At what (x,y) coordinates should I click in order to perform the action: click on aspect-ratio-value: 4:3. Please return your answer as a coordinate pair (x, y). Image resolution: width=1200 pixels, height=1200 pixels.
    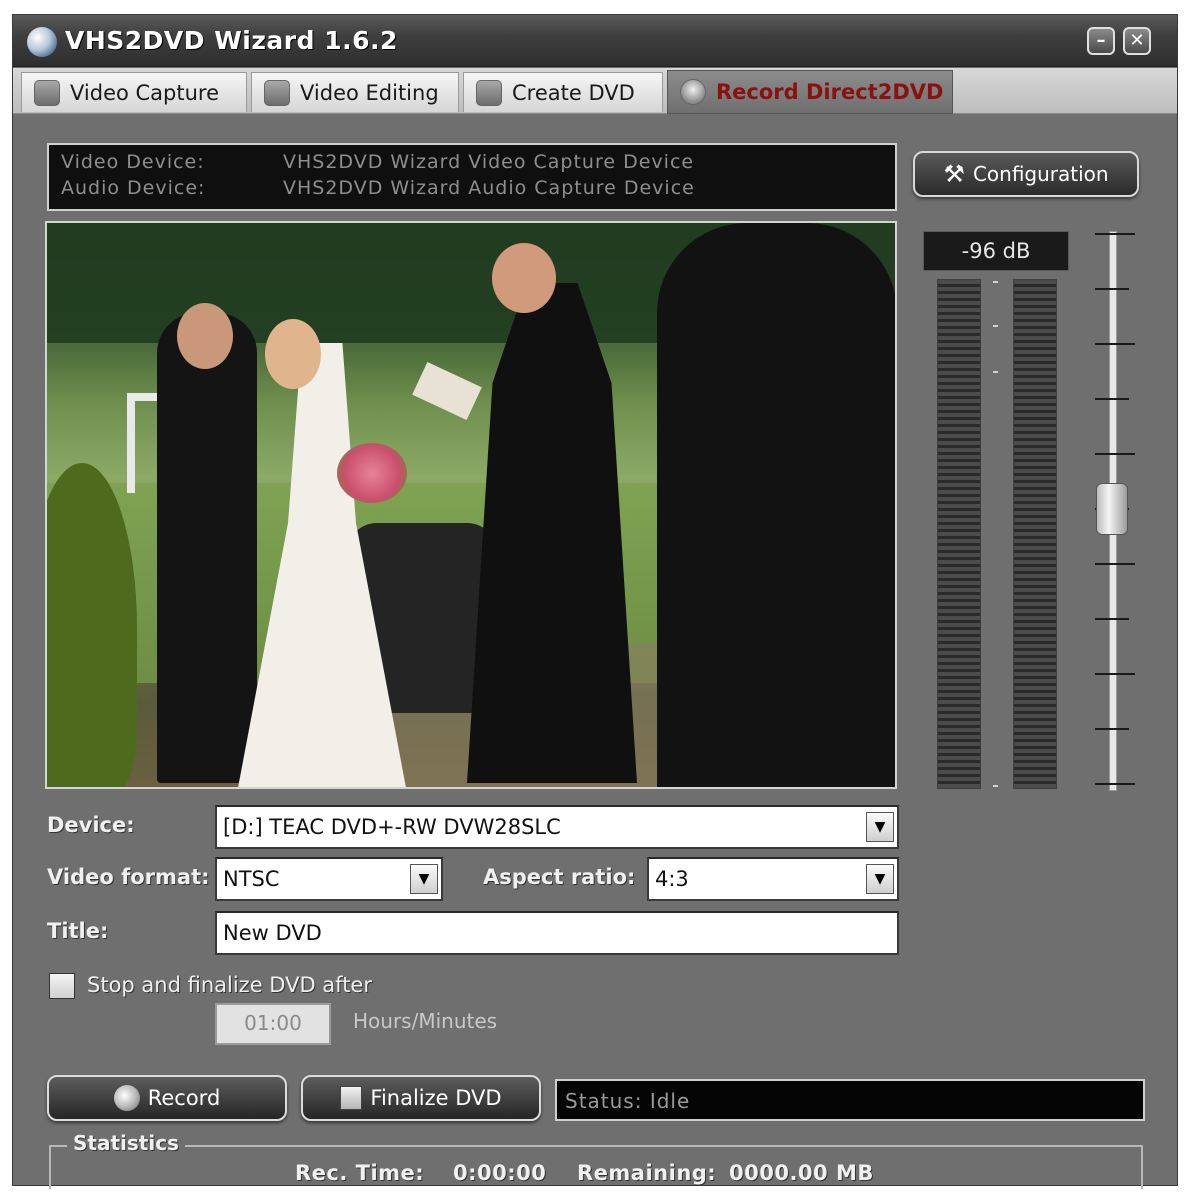
    Looking at the image, I should click on (672, 879).